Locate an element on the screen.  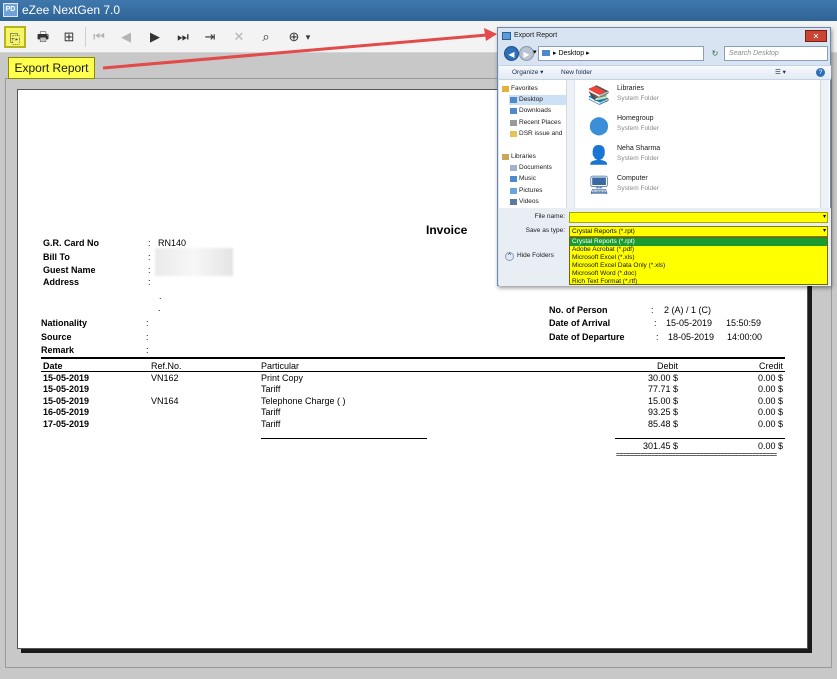
nav-favorites: Favorites is located at coordinates (519, 89).